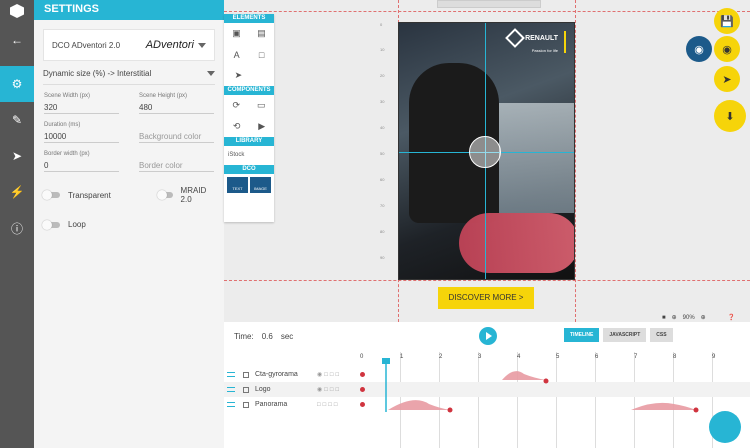 The image size is (750, 448). What do you see at coordinates (176, 106) in the screenshot?
I see `scene-height-input: 480` at bounding box center [176, 106].